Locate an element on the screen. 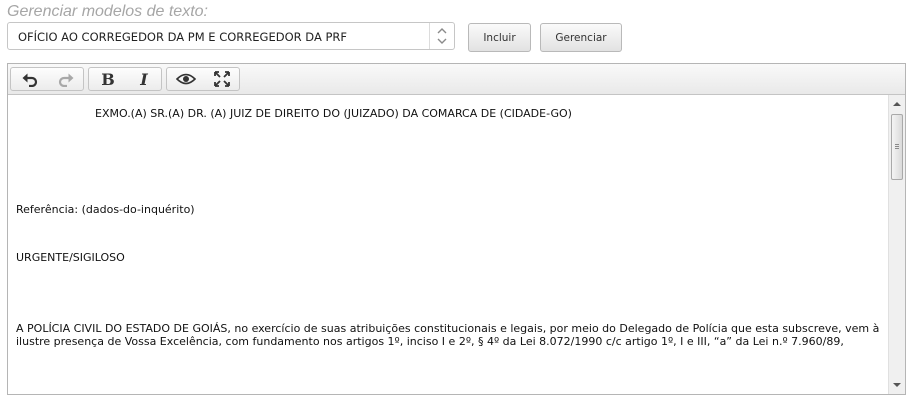 The width and height of the screenshot is (914, 407). scroll-up-icon is located at coordinates (897, 104).